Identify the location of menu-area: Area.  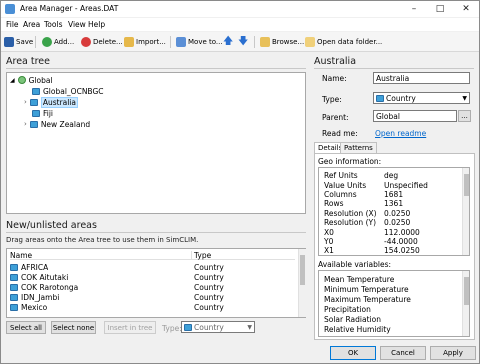
(31, 24).